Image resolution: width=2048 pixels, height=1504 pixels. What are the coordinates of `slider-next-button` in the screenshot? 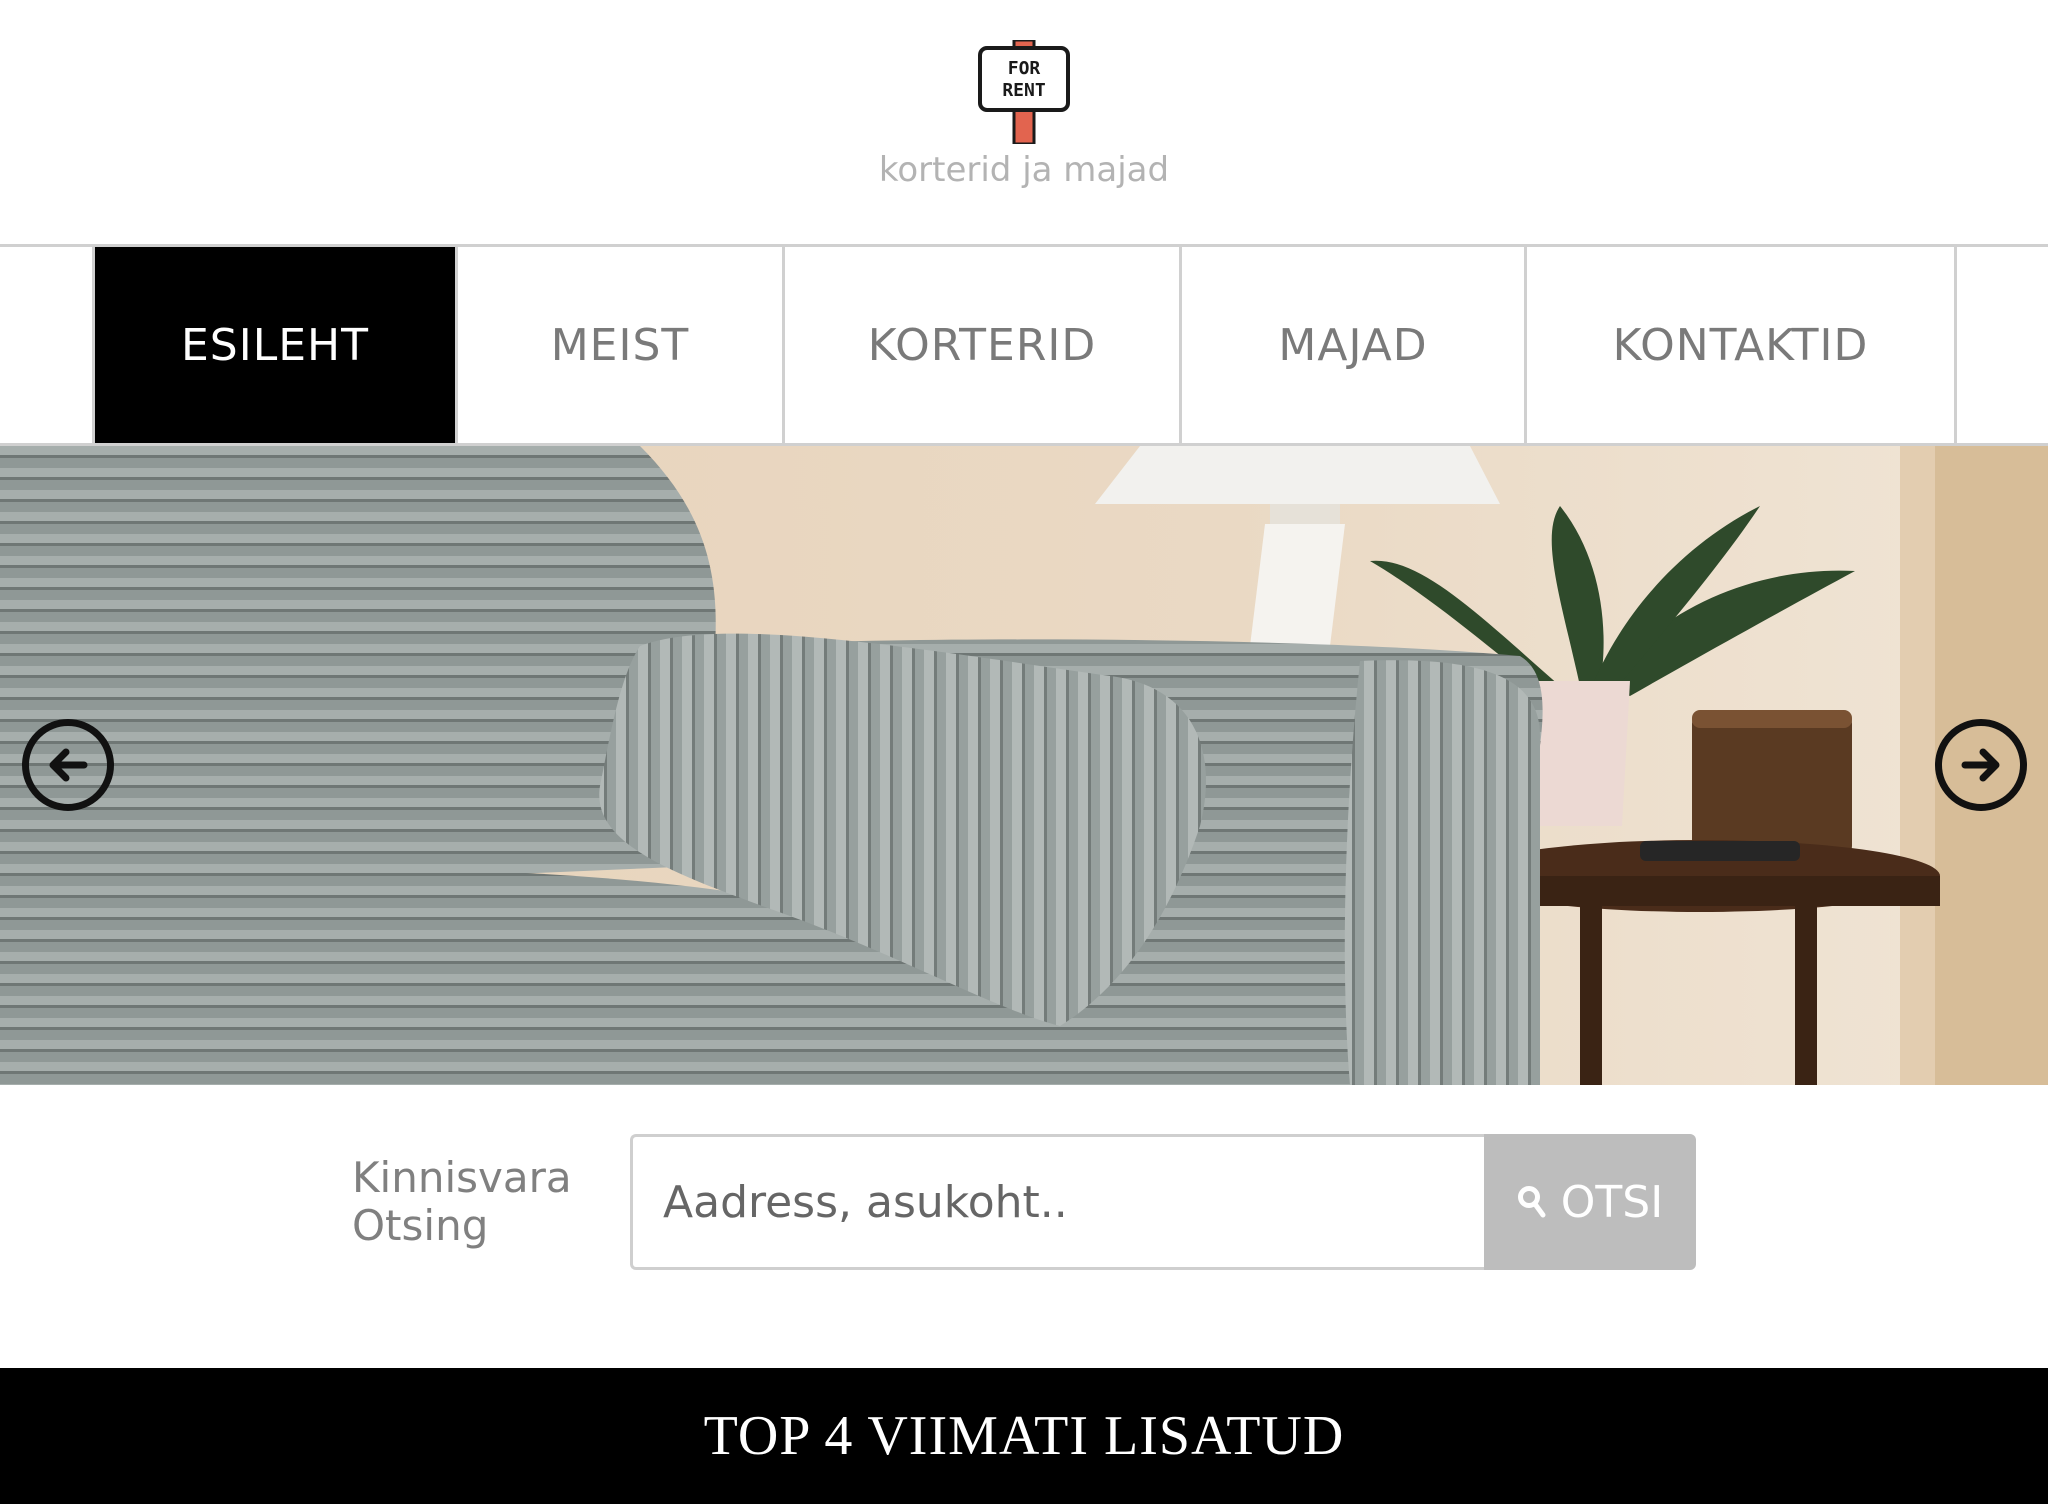 It's located at (1981, 765).